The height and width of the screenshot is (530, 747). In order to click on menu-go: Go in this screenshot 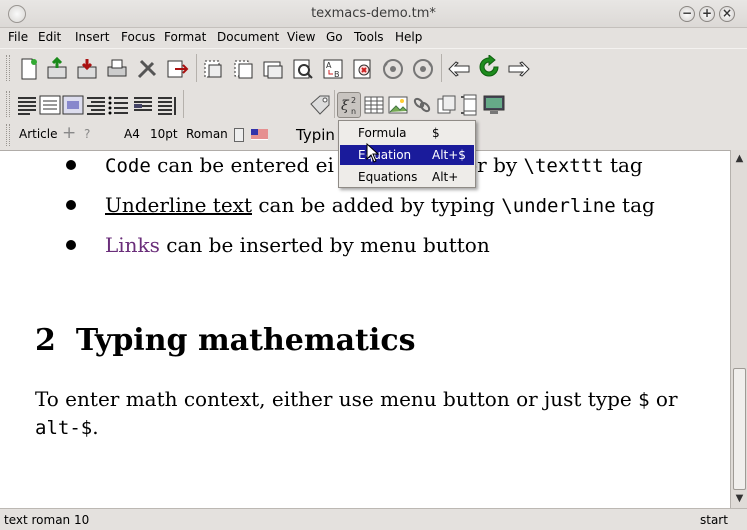, I will do `click(334, 37)`.